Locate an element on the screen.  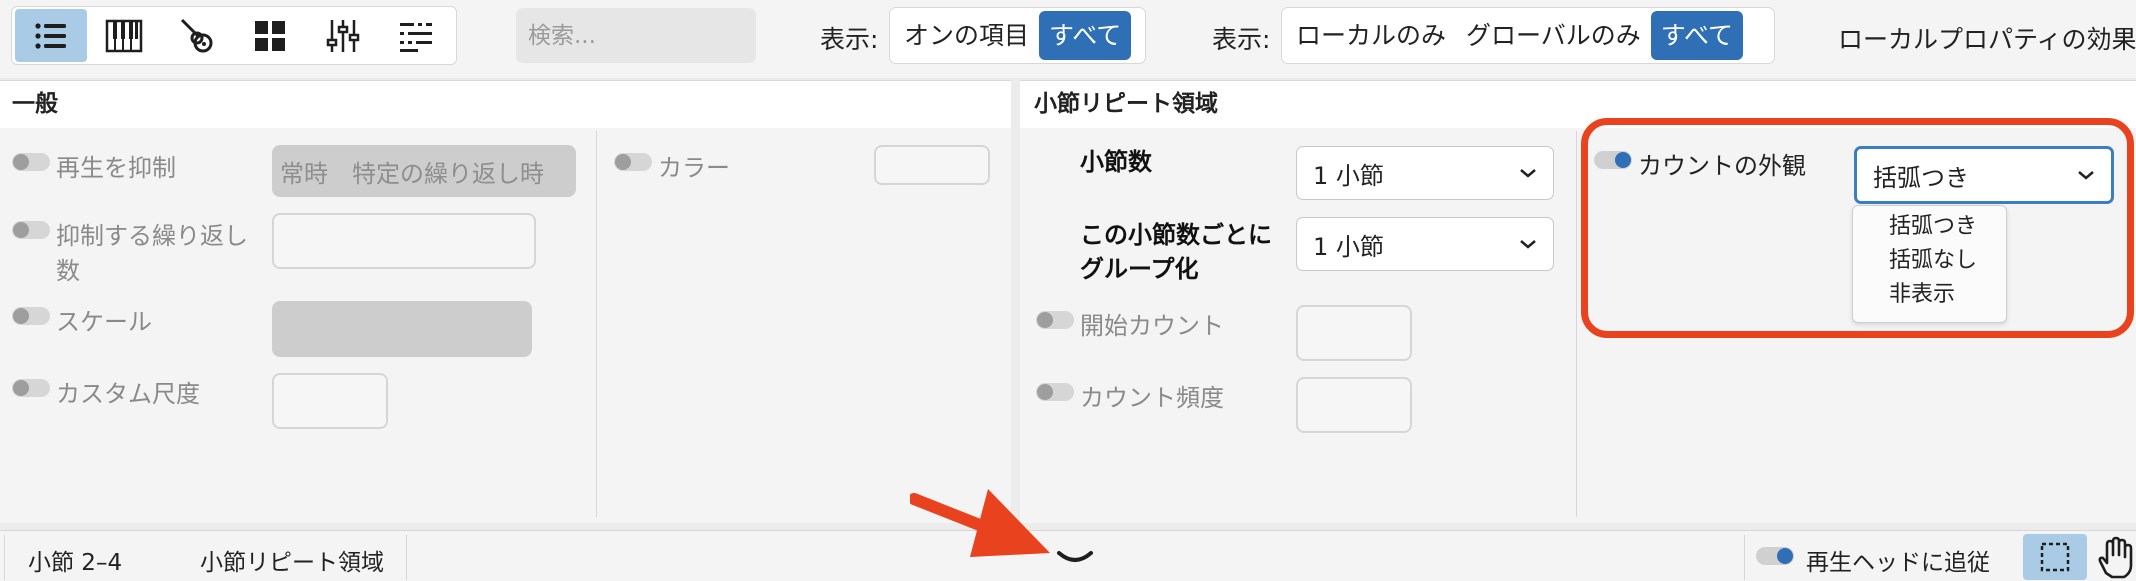
count-appearance-dropdown: 括弧つき 括弧なし 非表示 is located at coordinates (1929, 264).